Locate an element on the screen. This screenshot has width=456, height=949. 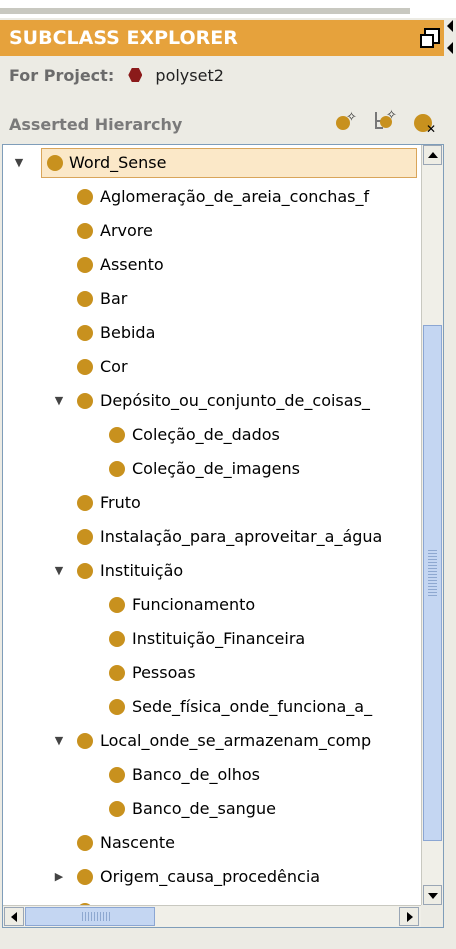
tree-row: Aglomeração_de_areia_conchas_f is located at coordinates (212, 197).